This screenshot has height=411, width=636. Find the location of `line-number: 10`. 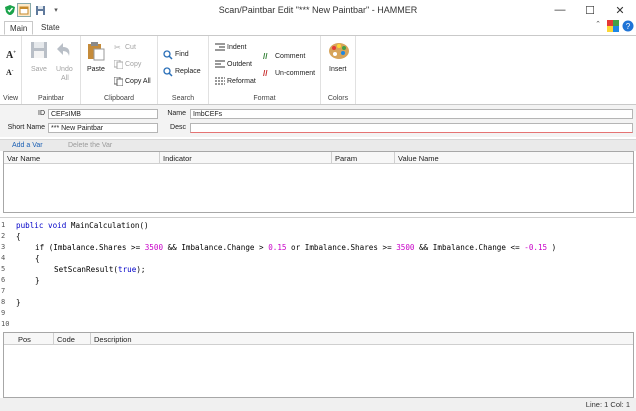

line-number: 10 is located at coordinates (5, 324).